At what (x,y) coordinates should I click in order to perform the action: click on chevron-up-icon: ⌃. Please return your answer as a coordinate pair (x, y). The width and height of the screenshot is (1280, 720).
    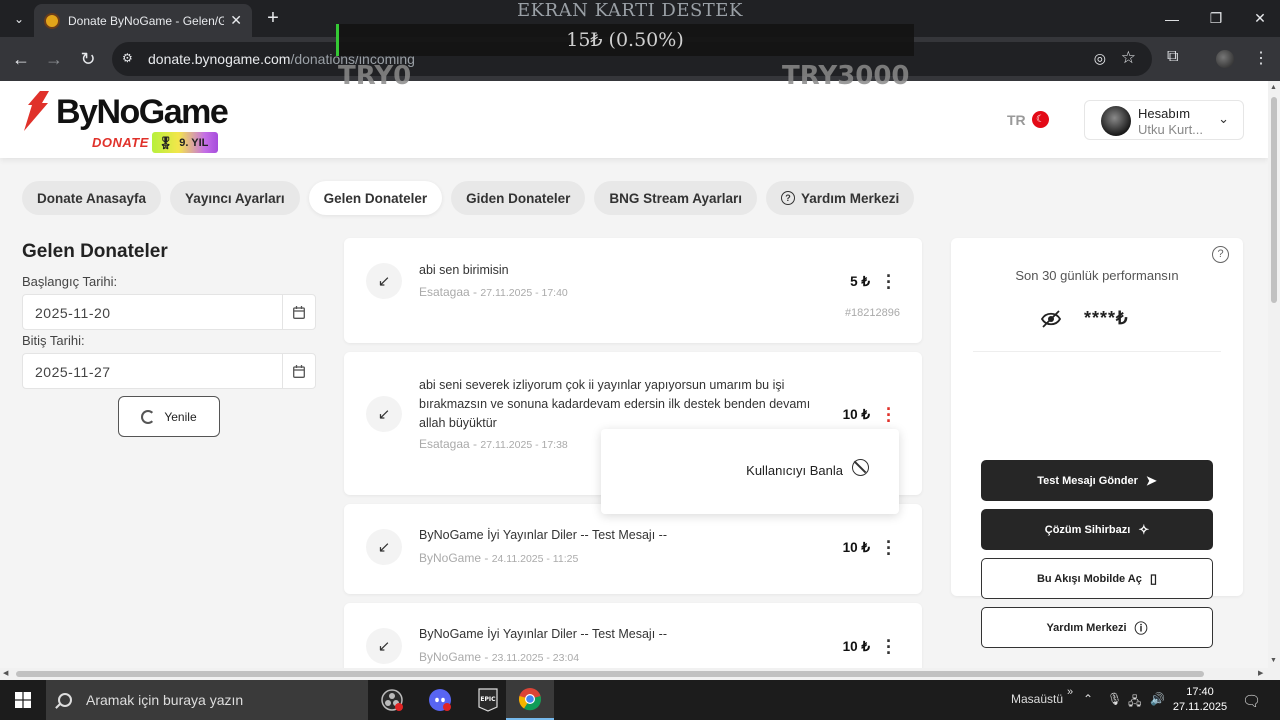
    Looking at the image, I should click on (1088, 699).